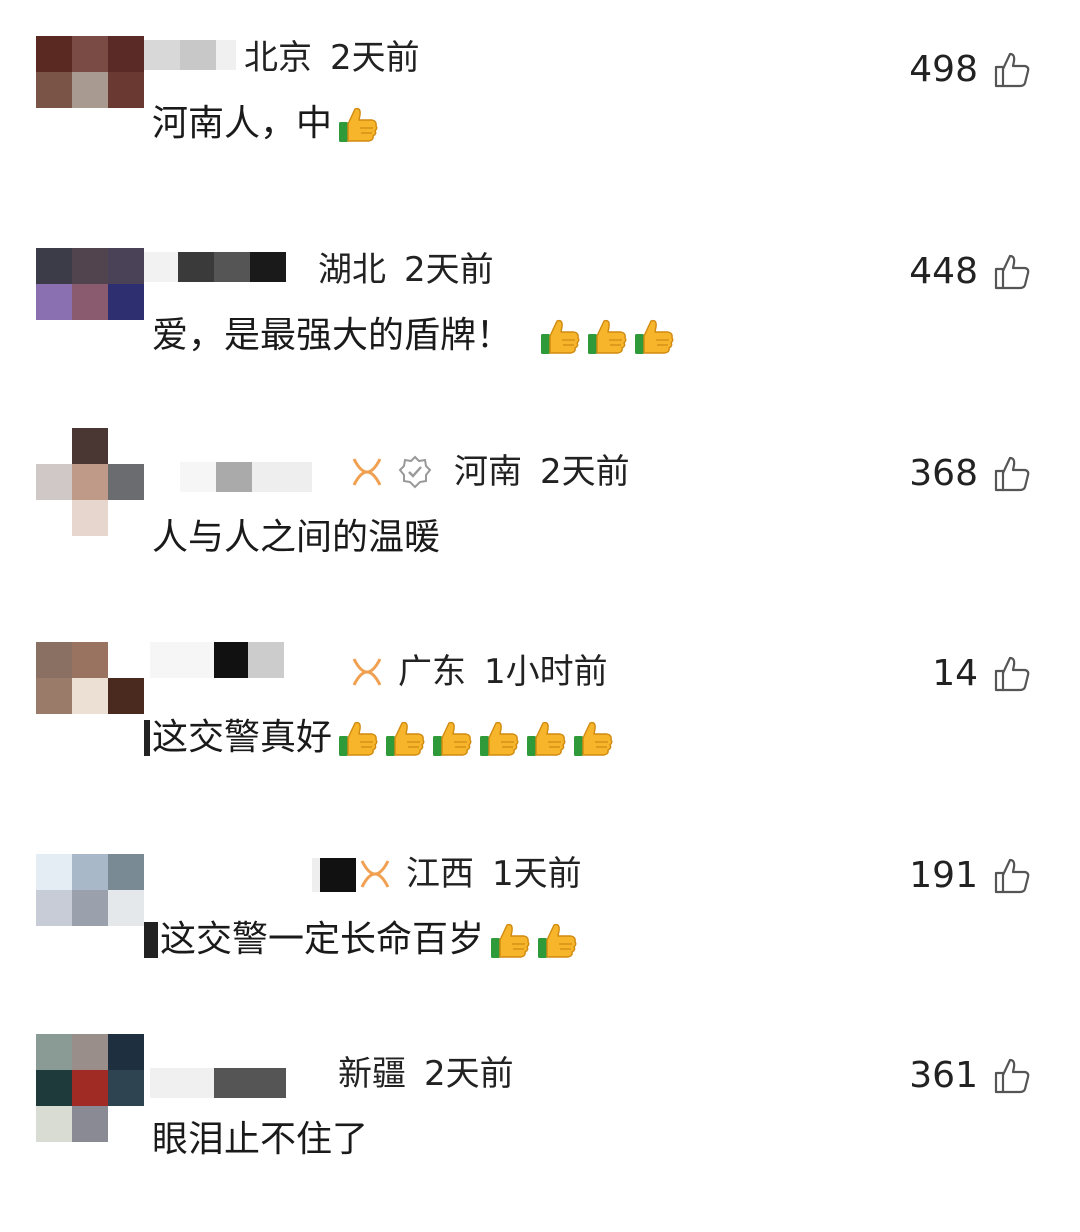 The width and height of the screenshot is (1080, 1232). What do you see at coordinates (432, 672) in the screenshot?
I see `region: 广东` at bounding box center [432, 672].